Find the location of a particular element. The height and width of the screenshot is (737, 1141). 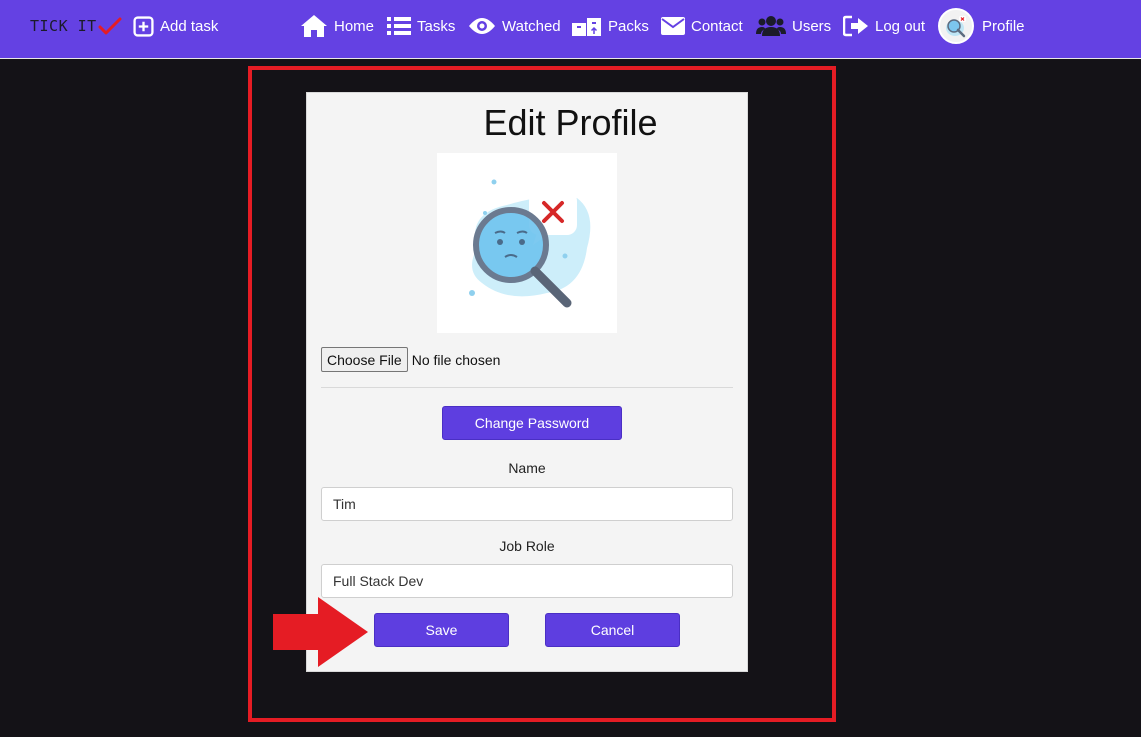

change-password-button: Change Password is located at coordinates (532, 423).